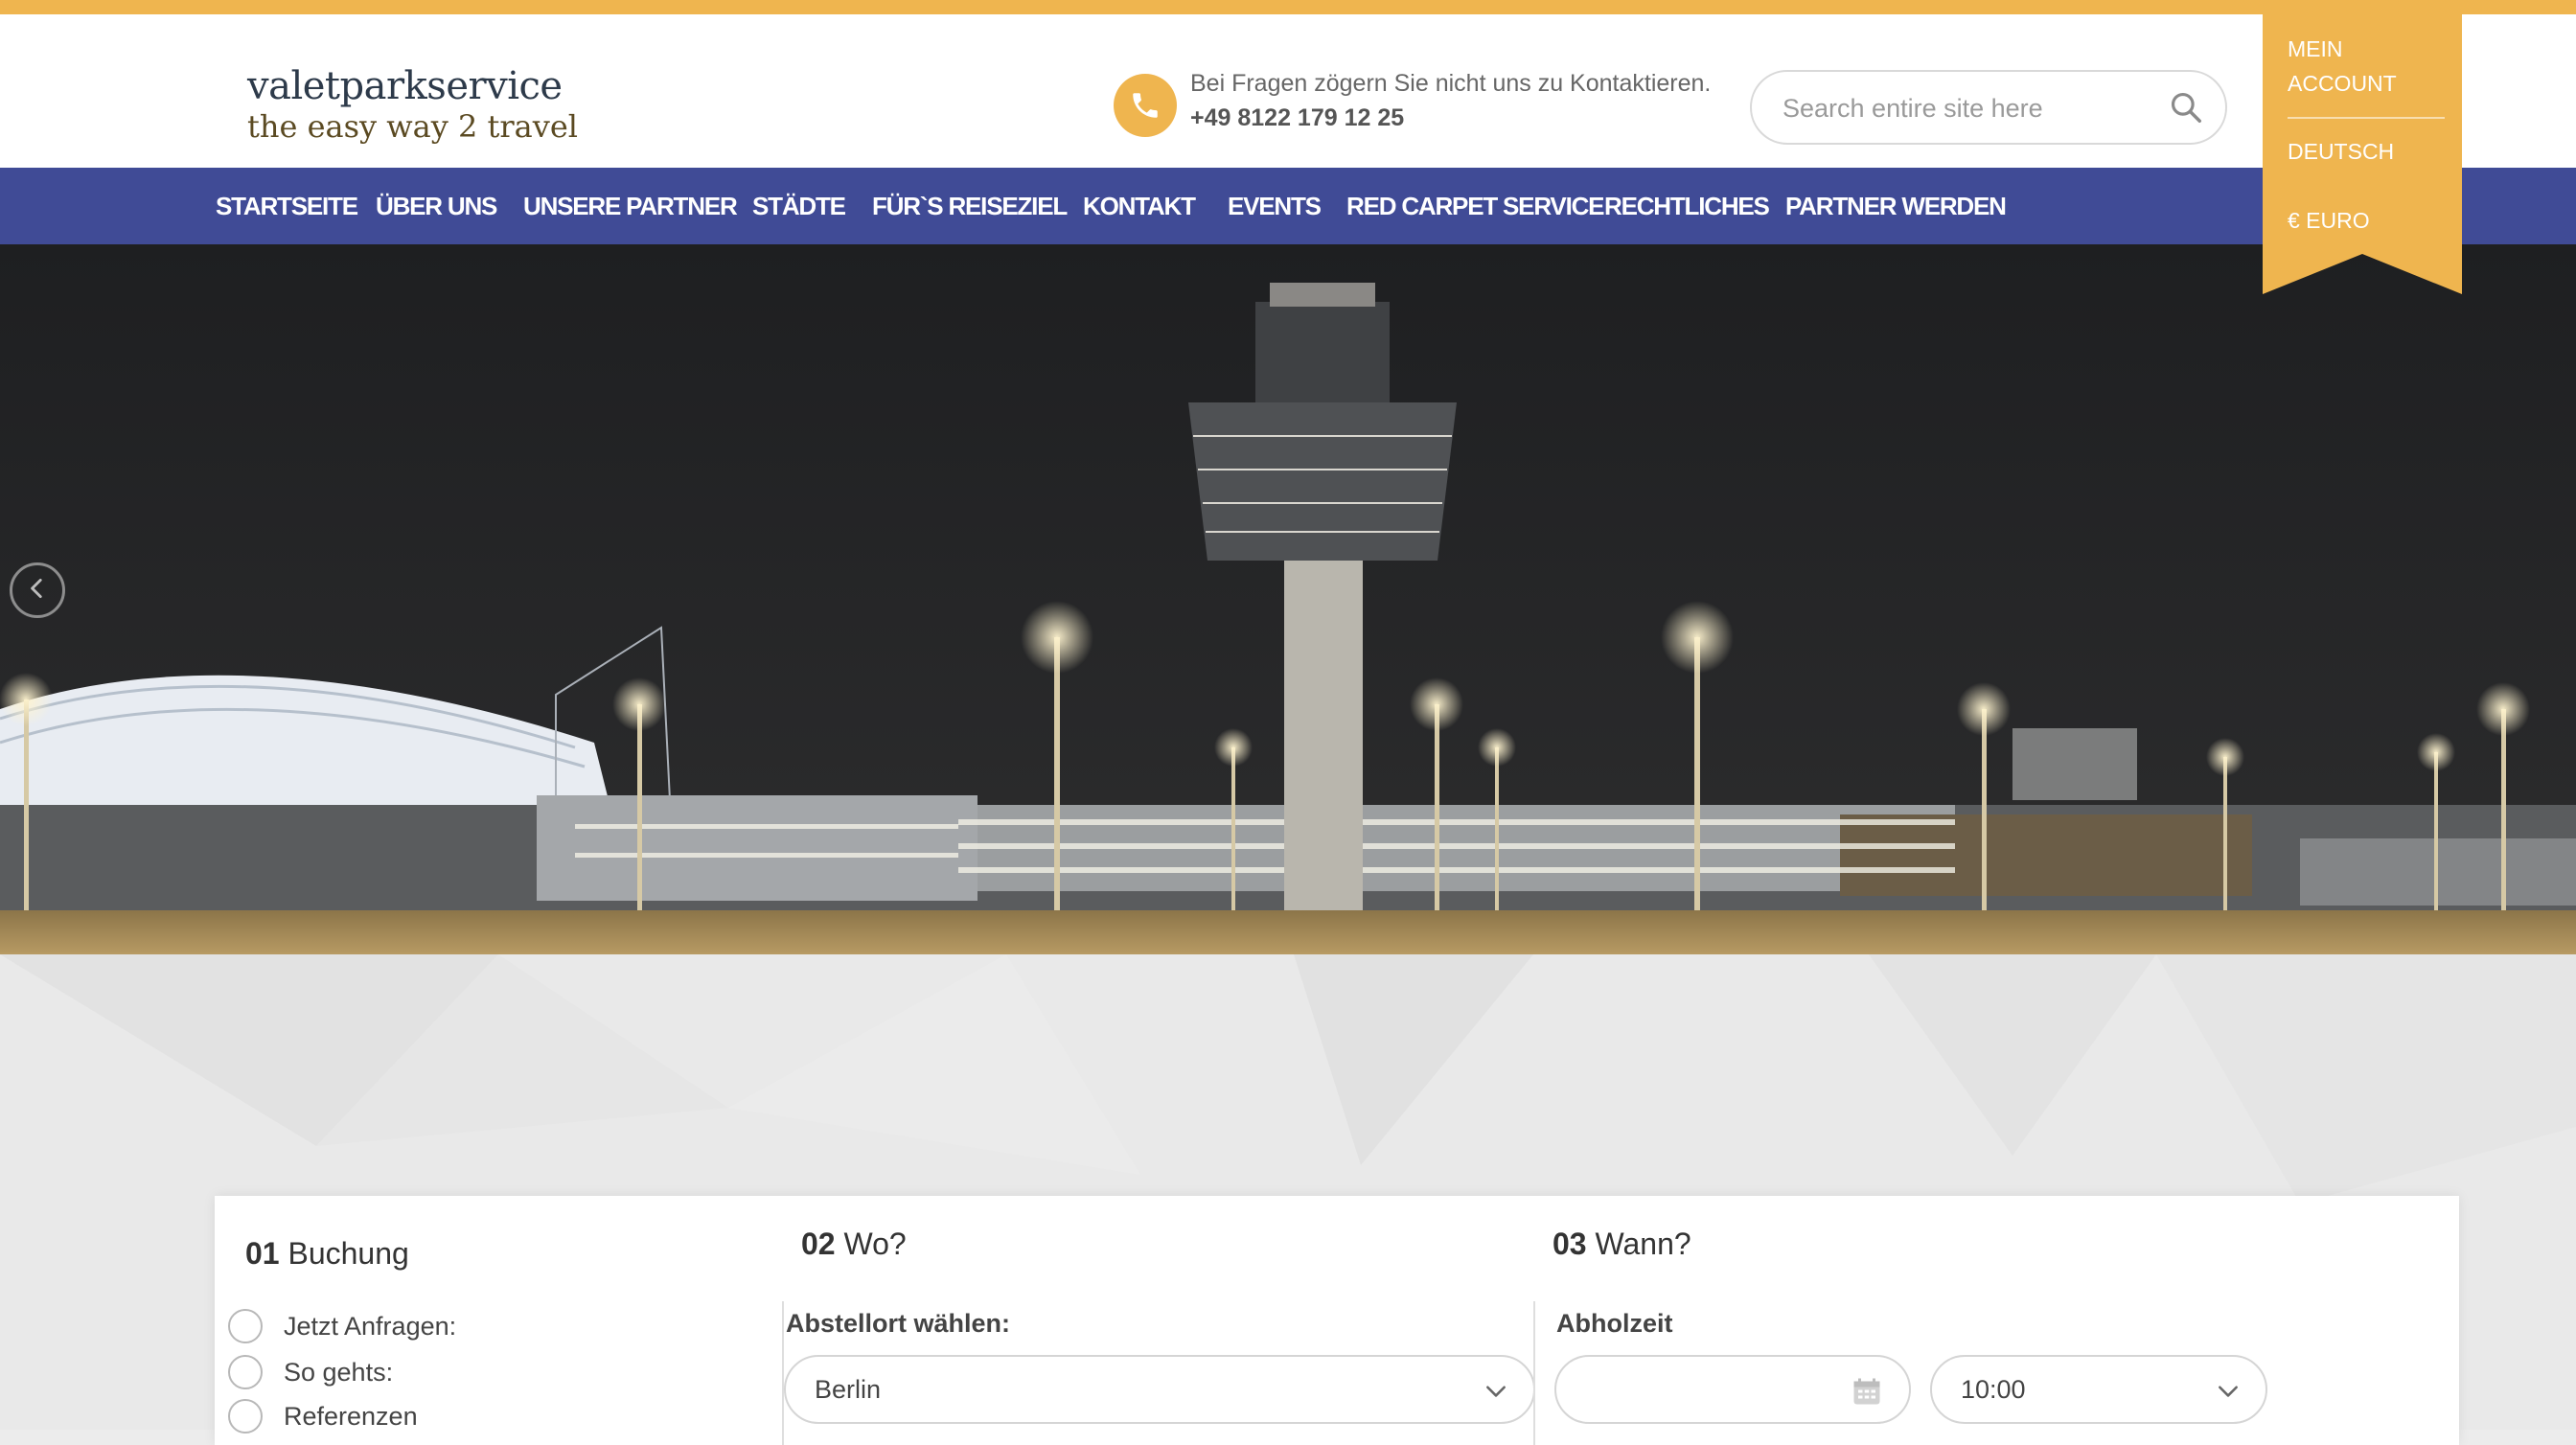  What do you see at coordinates (339, 1372) in the screenshot?
I see `radio-label: So gehts:` at bounding box center [339, 1372].